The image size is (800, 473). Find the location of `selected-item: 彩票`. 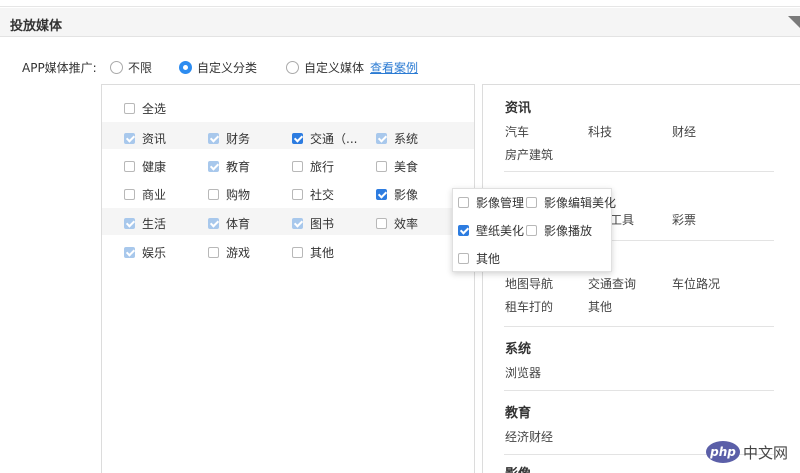

selected-item: 彩票 is located at coordinates (684, 220).